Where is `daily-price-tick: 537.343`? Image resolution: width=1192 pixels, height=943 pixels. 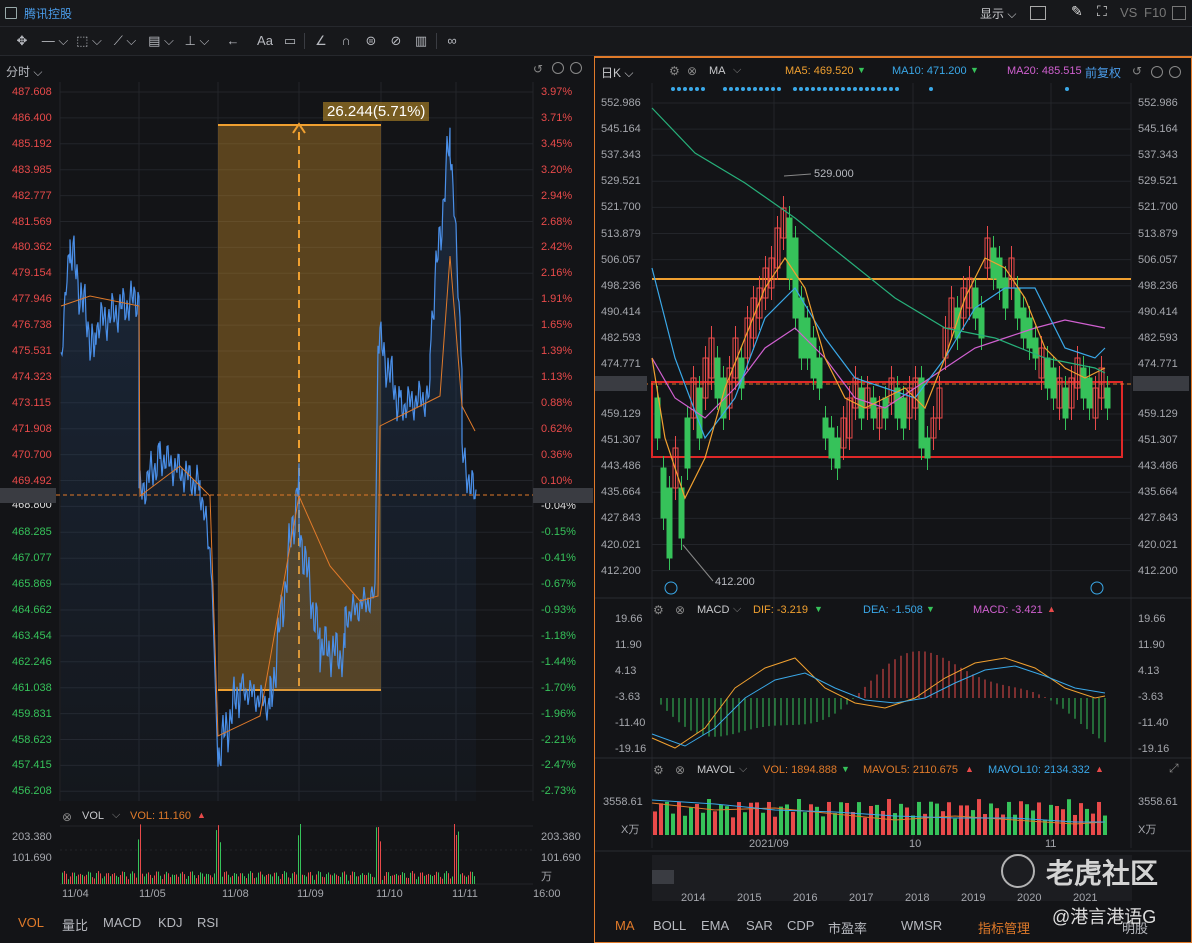 daily-price-tick: 537.343 is located at coordinates (1158, 155).